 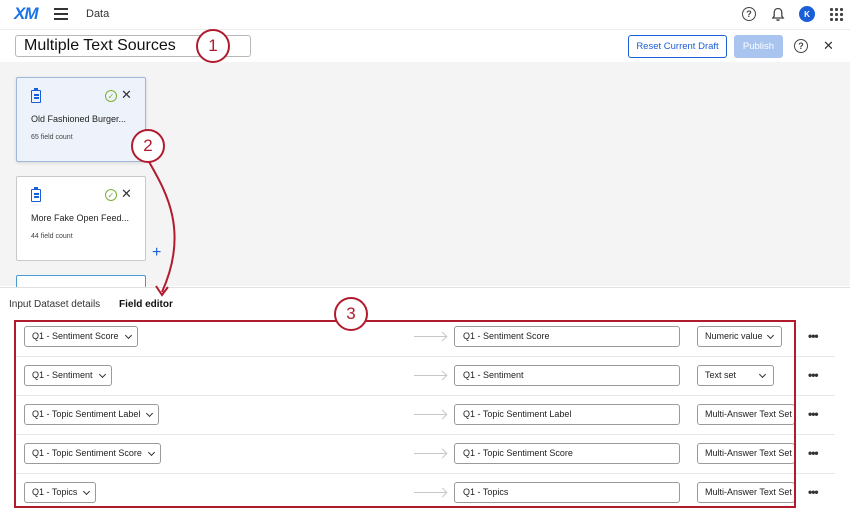 What do you see at coordinates (677, 46) in the screenshot?
I see `reset-draft-button: Reset Current Draft` at bounding box center [677, 46].